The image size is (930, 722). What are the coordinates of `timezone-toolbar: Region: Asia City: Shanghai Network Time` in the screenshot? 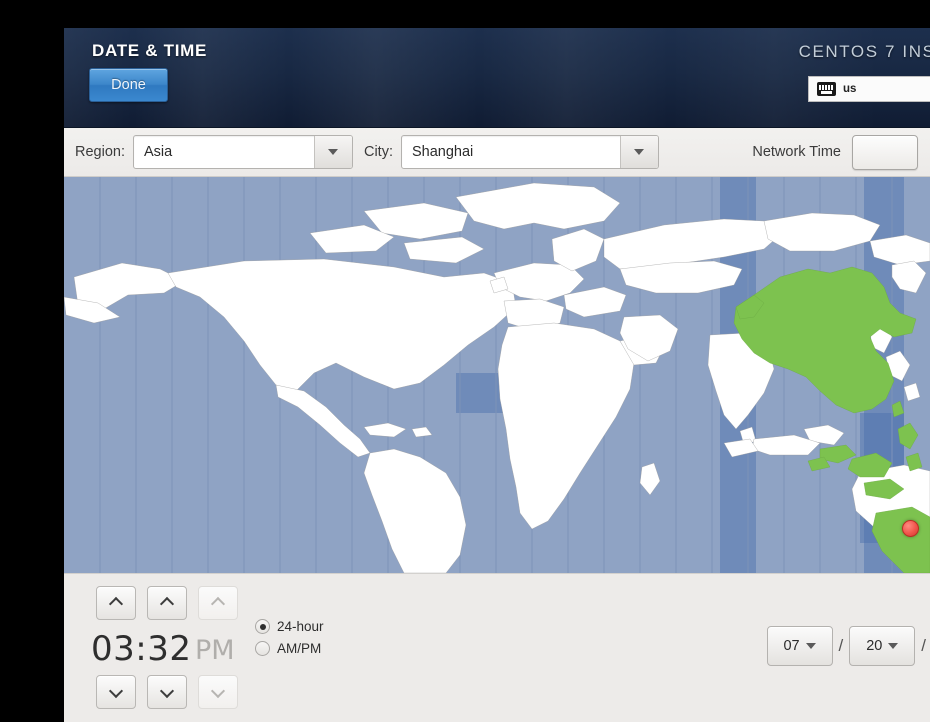 It's located at (497, 152).